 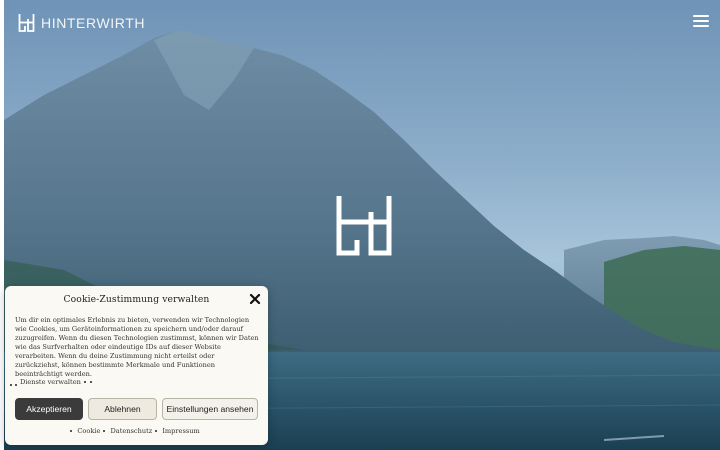 What do you see at coordinates (210, 409) in the screenshot?
I see `view-settings-button: Einstellungen ansehen` at bounding box center [210, 409].